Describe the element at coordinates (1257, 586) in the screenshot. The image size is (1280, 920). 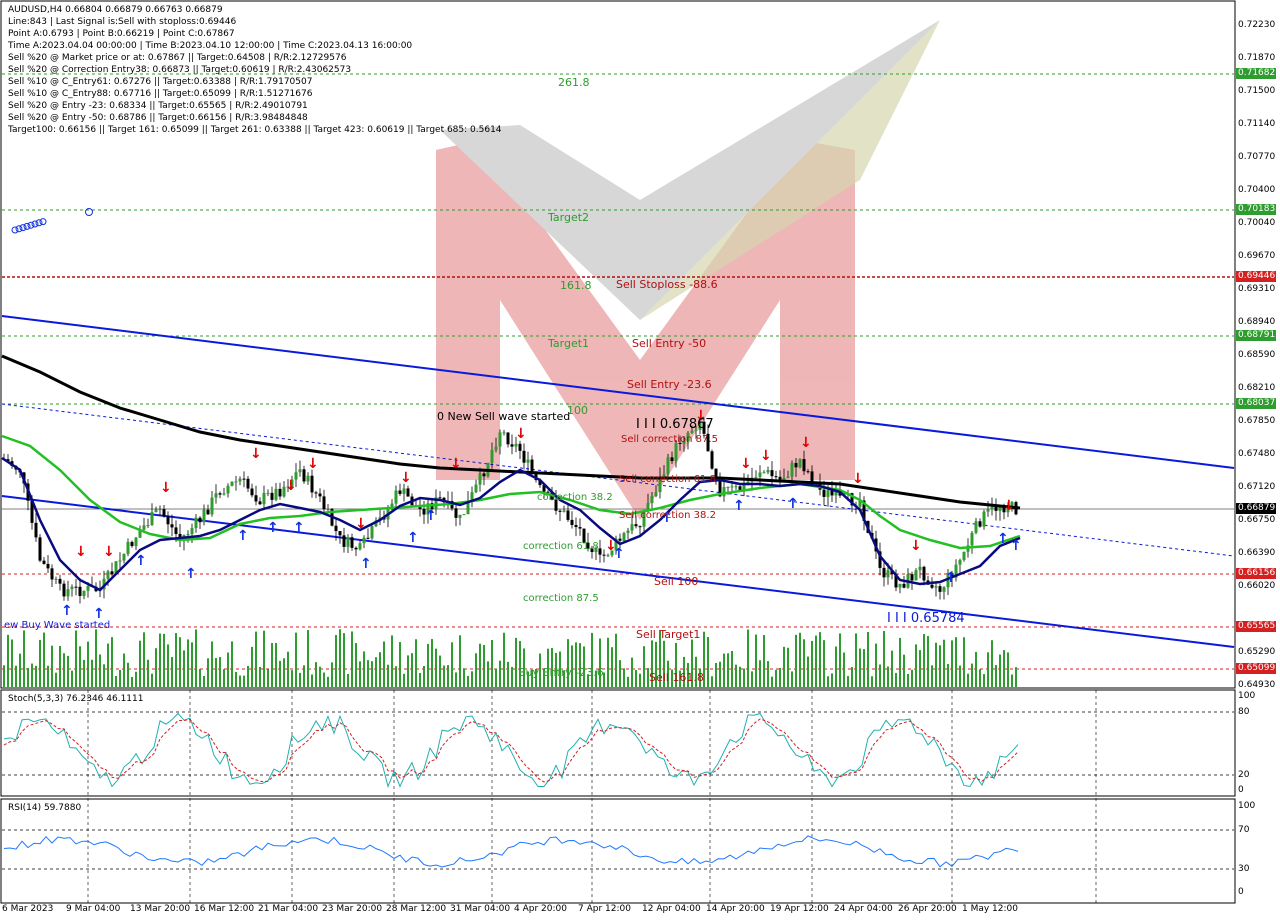
I see `price-axis-label: 0.66020` at that location.